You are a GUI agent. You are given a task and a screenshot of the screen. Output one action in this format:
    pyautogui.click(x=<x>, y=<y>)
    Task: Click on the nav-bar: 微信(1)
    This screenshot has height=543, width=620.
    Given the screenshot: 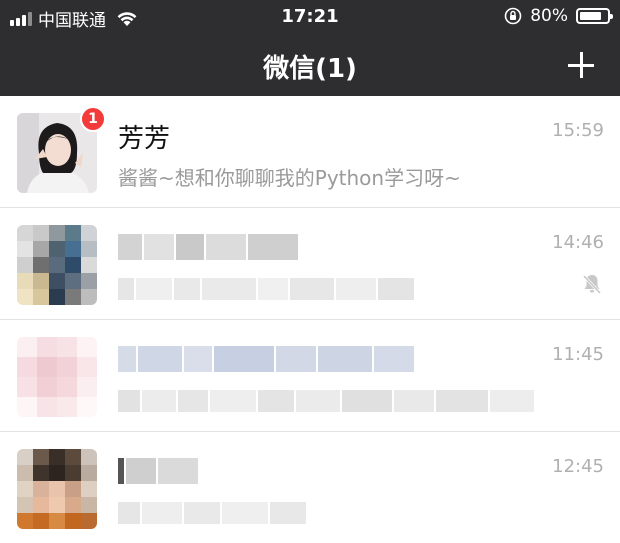 What is the action you would take?
    pyautogui.click(x=310, y=65)
    